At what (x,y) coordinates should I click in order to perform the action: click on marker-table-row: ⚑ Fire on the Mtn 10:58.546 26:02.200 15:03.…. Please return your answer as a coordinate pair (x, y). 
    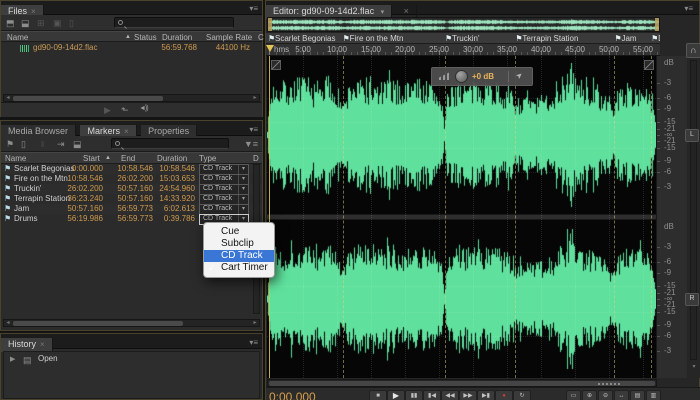
    Looking at the image, I should click on (131, 179).